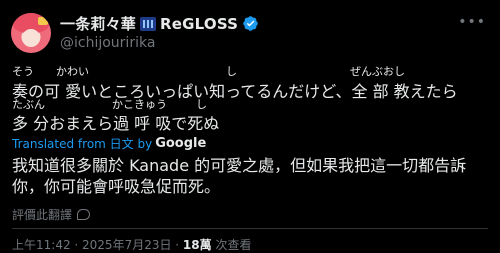  Describe the element at coordinates (42, 215) in the screenshot. I see `rate-translation-label: 評價此翻譯` at that location.